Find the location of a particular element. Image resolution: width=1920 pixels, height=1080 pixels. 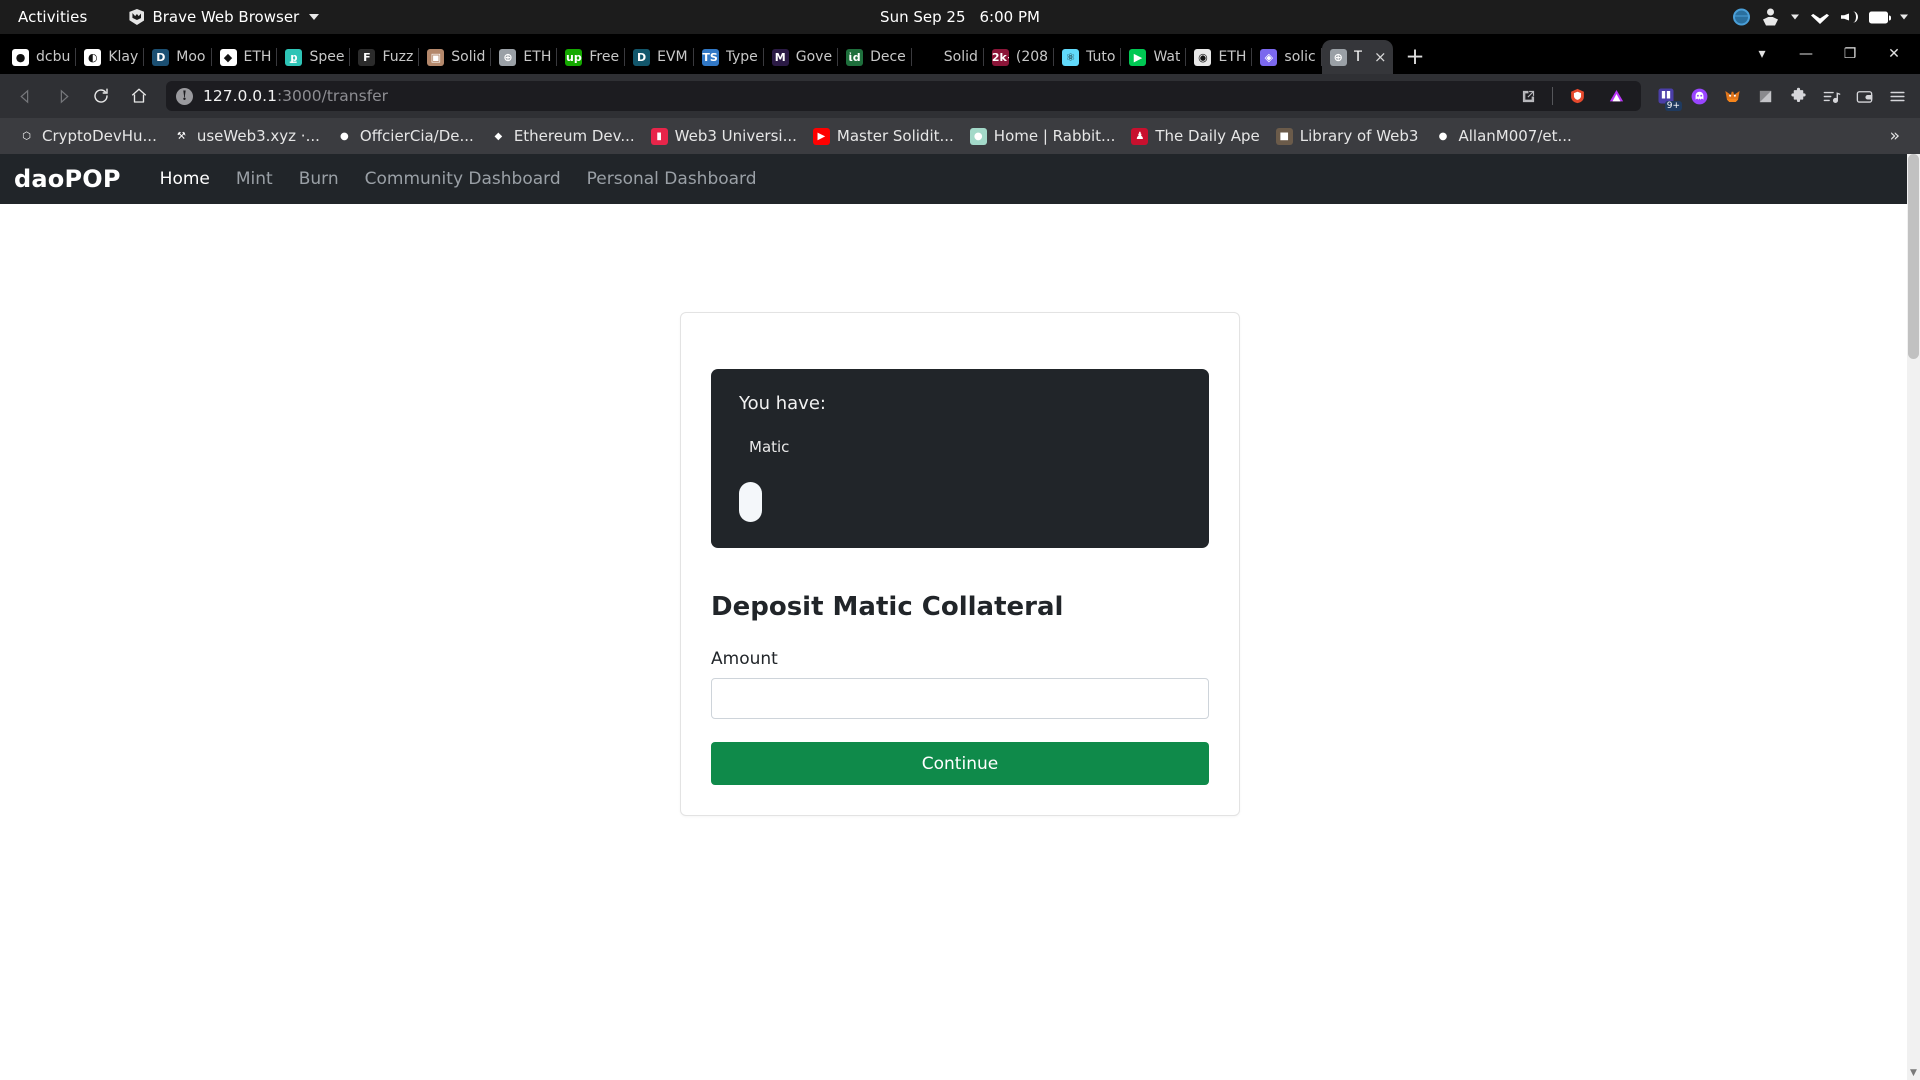

tab-title: Gove is located at coordinates (814, 57).